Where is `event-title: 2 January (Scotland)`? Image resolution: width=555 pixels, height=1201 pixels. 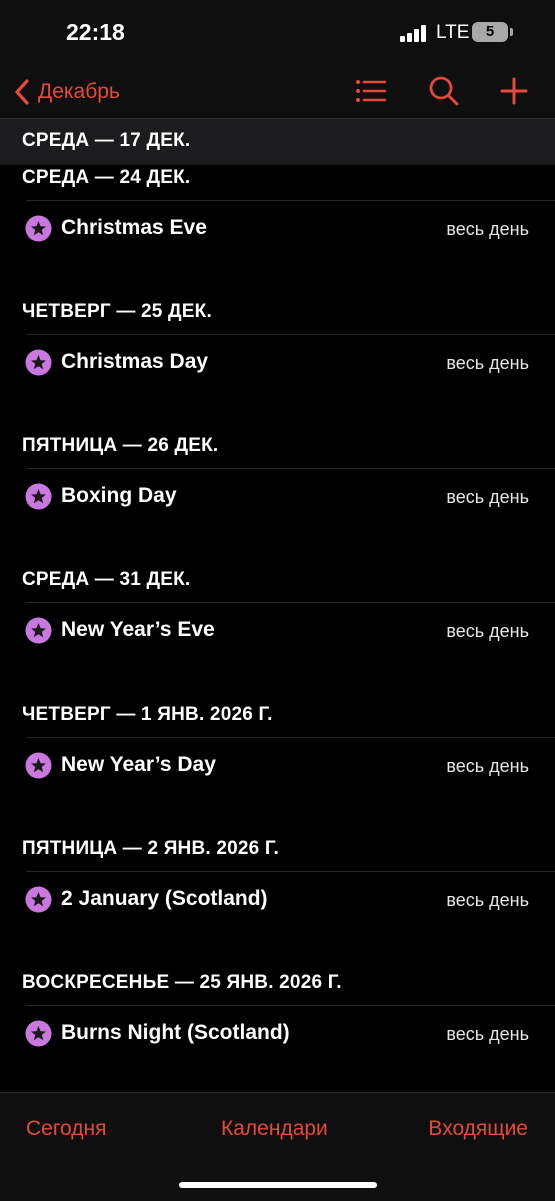 event-title: 2 January (Scotland) is located at coordinates (164, 898).